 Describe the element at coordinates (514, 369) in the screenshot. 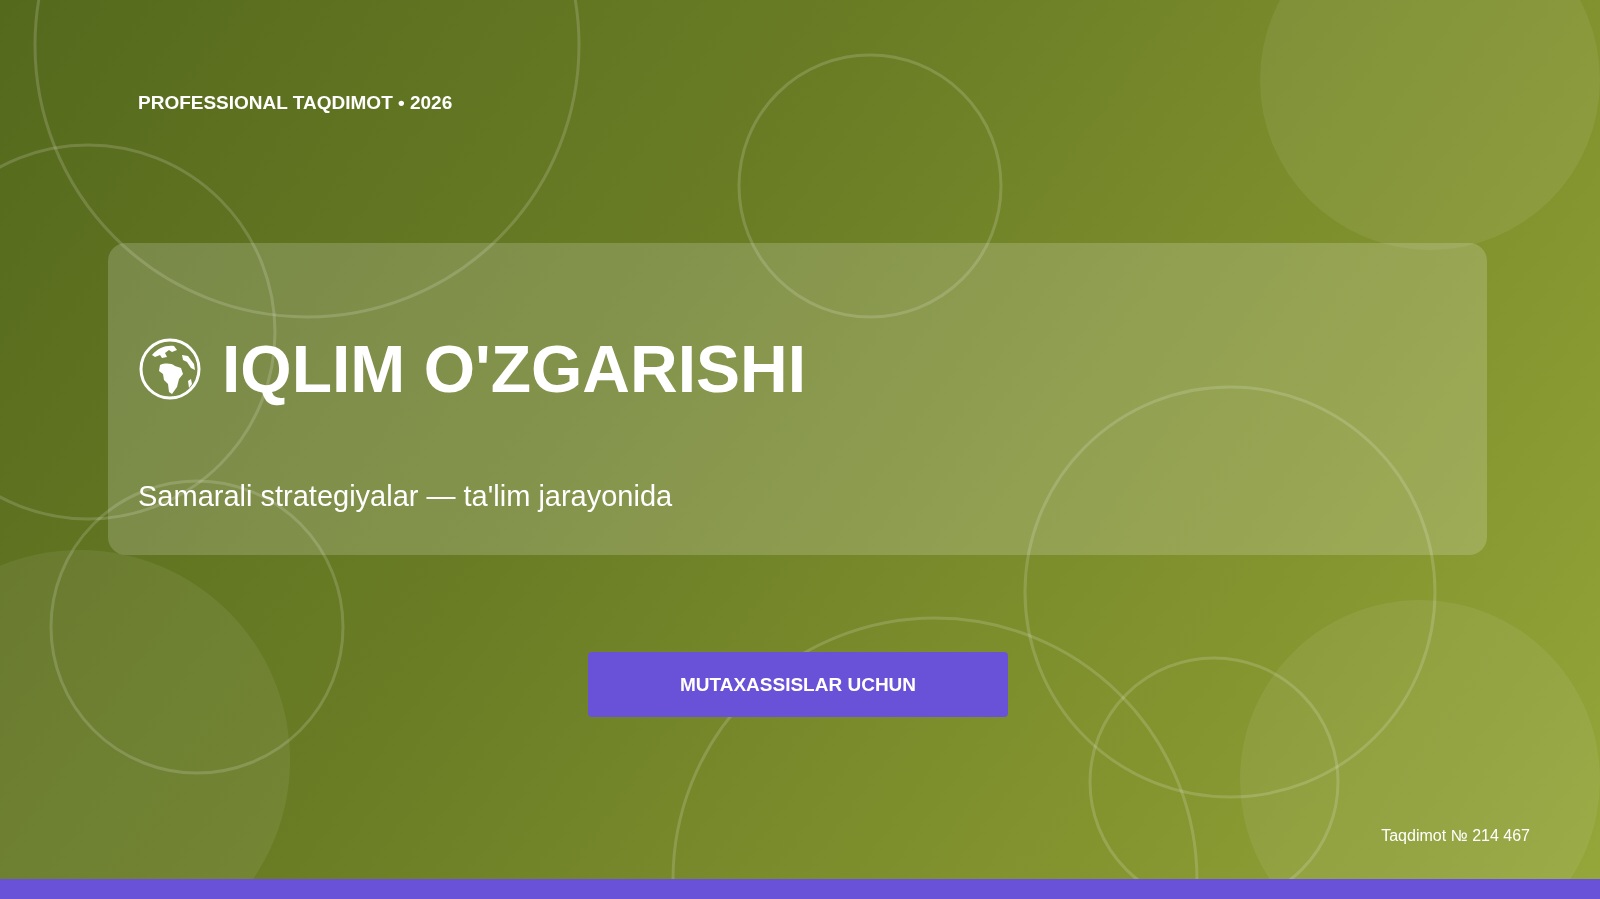

I see `slide-title: IQLIM O'ZGARISHI` at that location.